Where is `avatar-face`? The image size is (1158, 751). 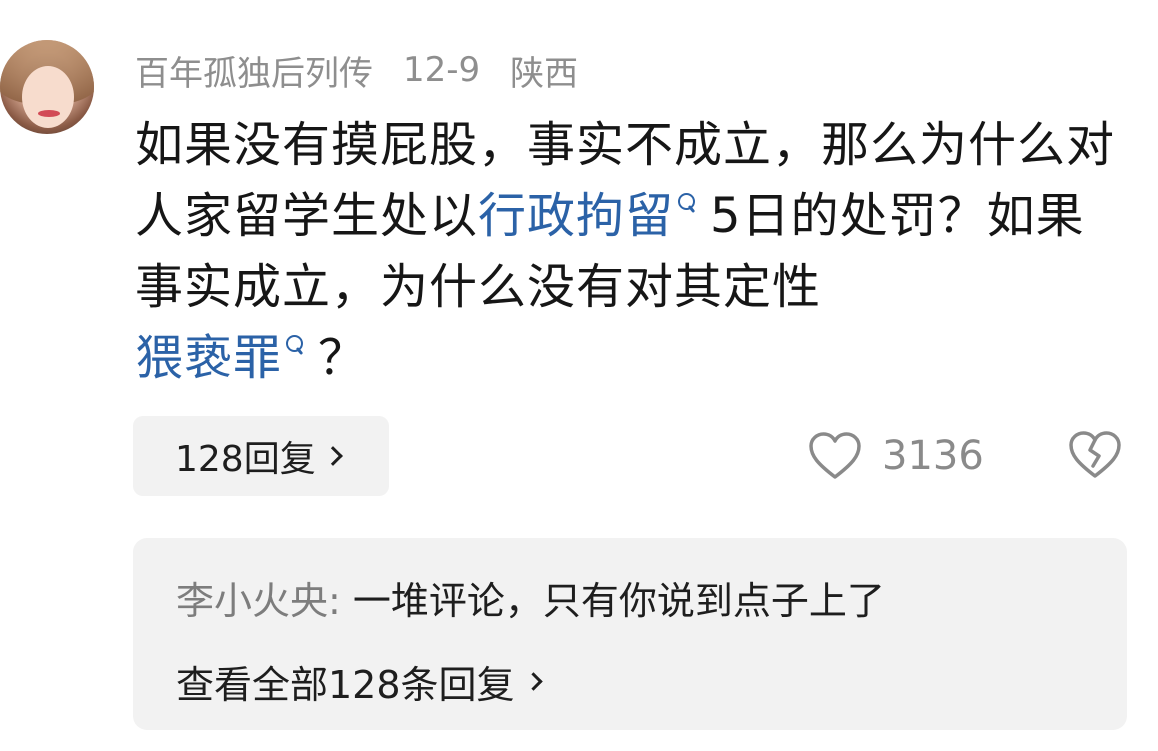 avatar-face is located at coordinates (48, 97).